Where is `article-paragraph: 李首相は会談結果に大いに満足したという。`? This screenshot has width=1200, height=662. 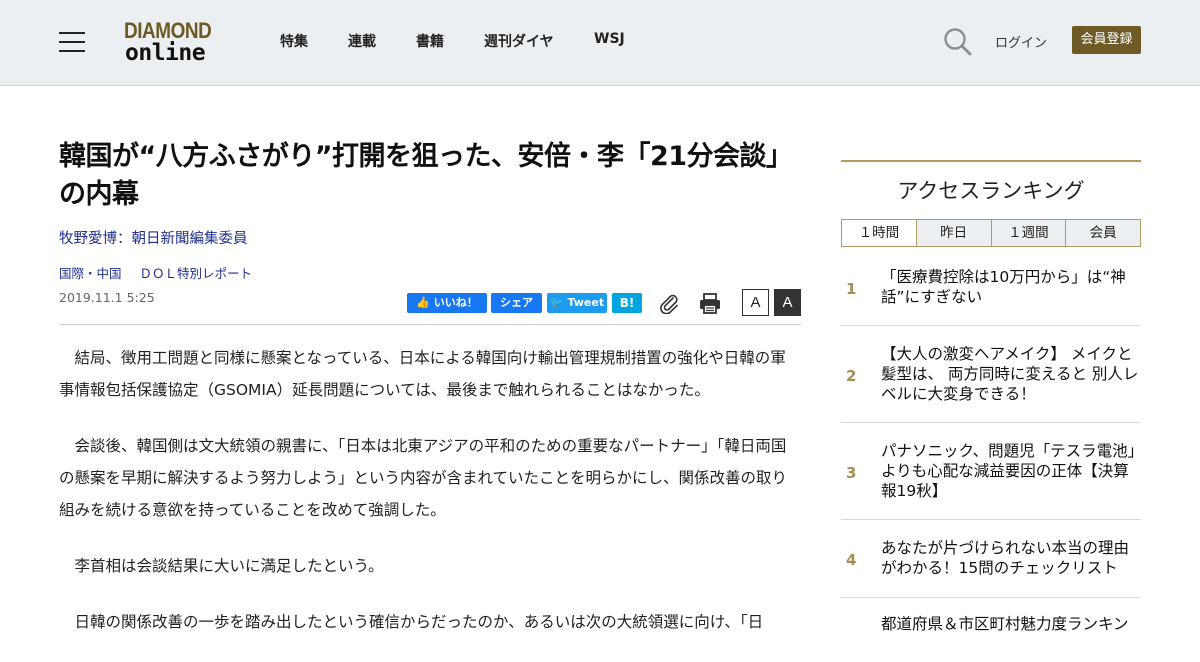
article-paragraph: 李首相は会談結果に大いに満足したという。 is located at coordinates (229, 566).